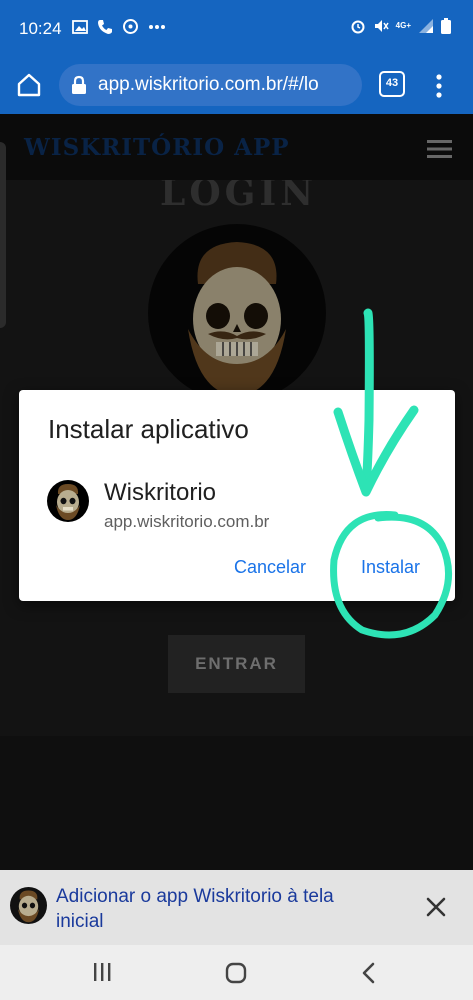 The width and height of the screenshot is (473, 1000). What do you see at coordinates (390, 567) in the screenshot?
I see `install-button: Instalar` at bounding box center [390, 567].